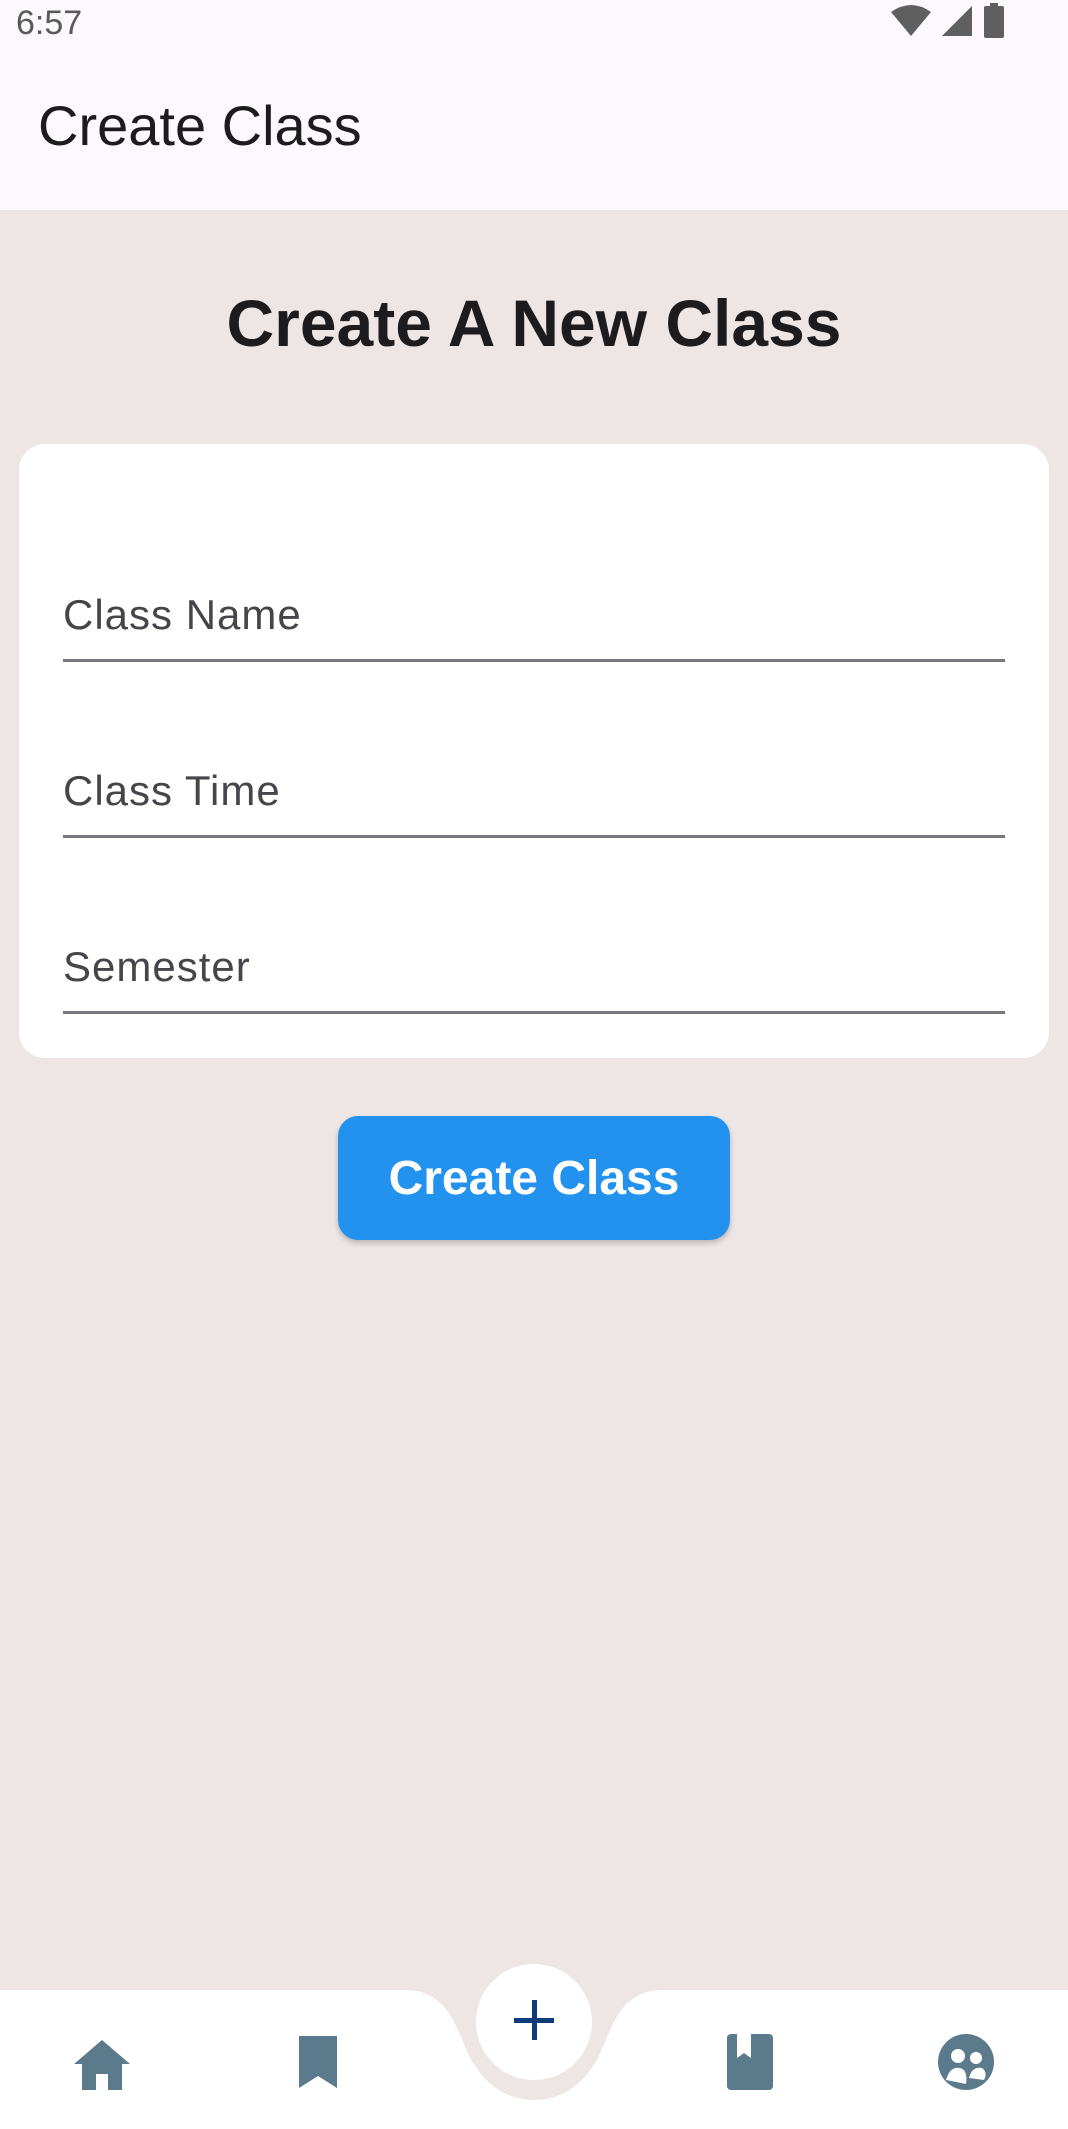  Describe the element at coordinates (534, 323) in the screenshot. I see `page-heading: Create A New Class` at that location.